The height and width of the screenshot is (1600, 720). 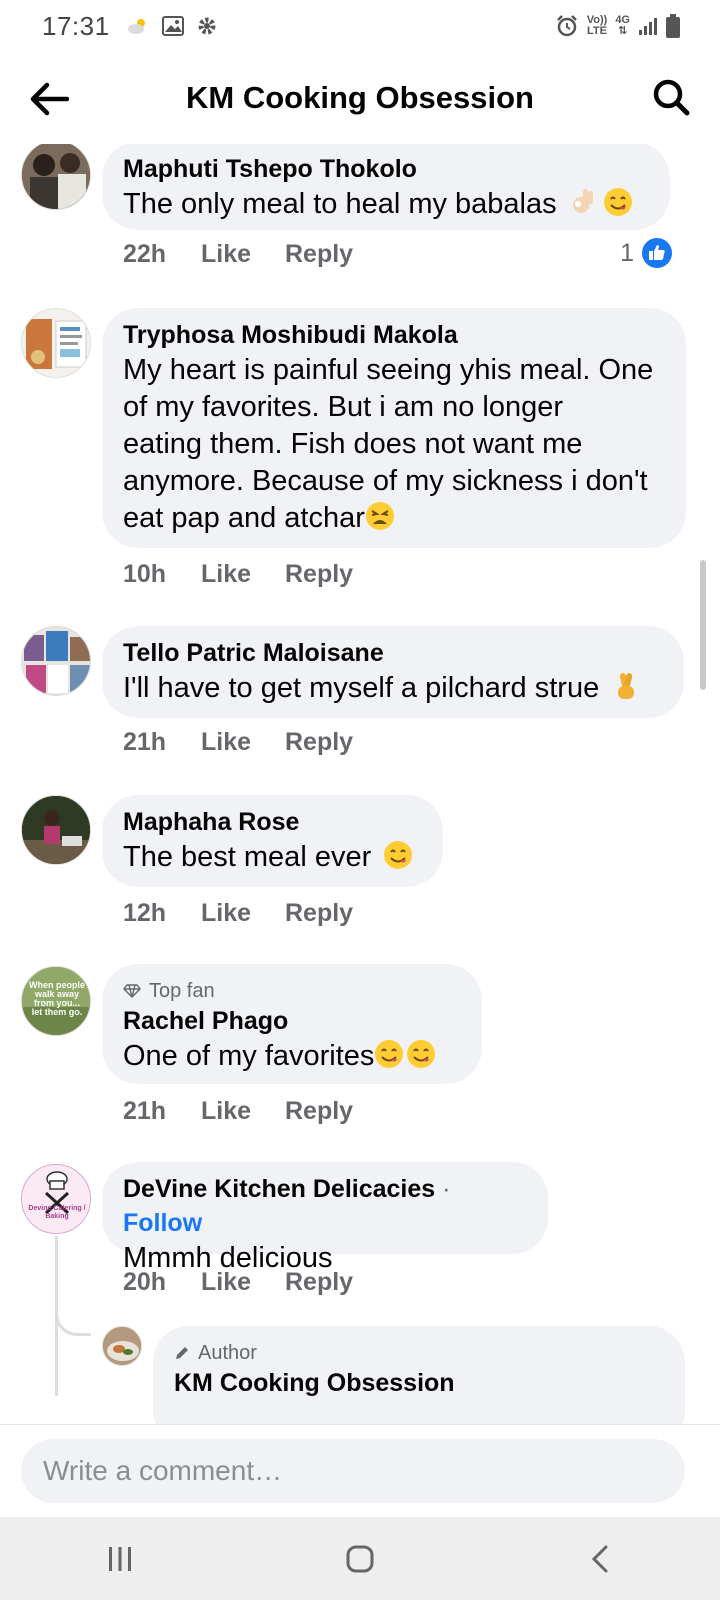 What do you see at coordinates (673, 26) in the screenshot?
I see `battery-icon` at bounding box center [673, 26].